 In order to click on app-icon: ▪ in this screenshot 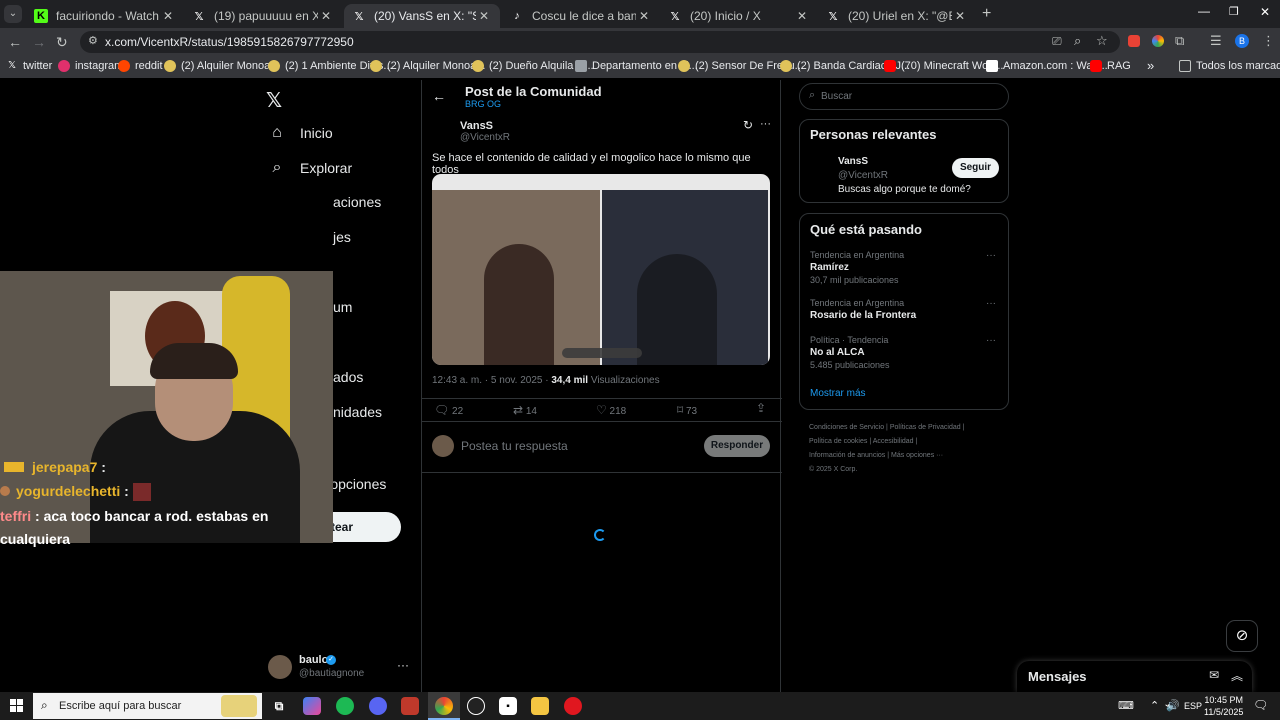, I will do `click(508, 706)`.